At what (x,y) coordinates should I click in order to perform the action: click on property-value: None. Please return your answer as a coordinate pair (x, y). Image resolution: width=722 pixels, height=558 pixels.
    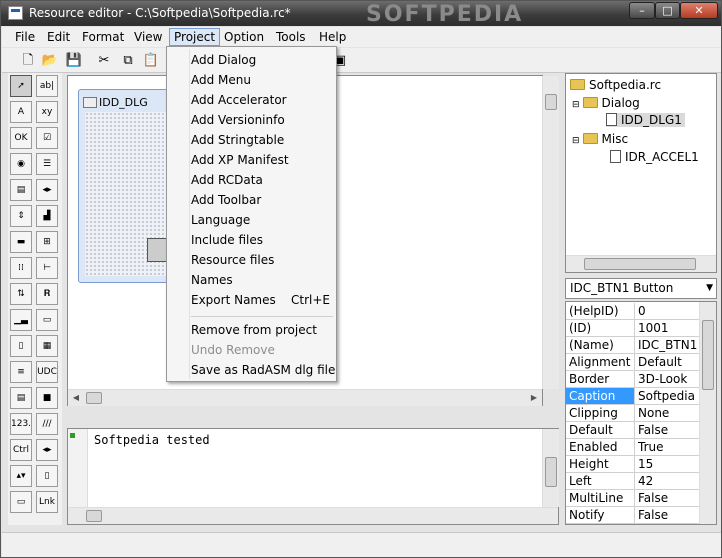
    Looking at the image, I should click on (667, 413).